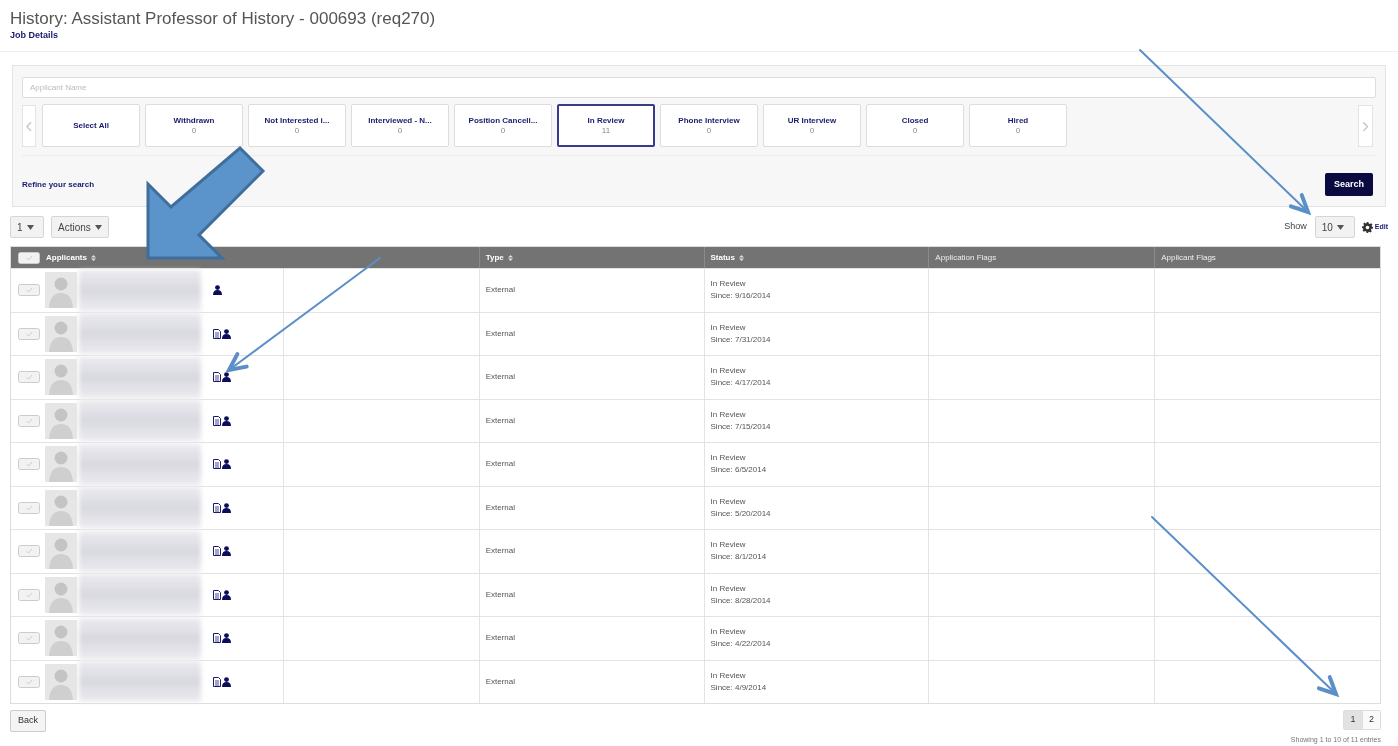  Describe the element at coordinates (741, 426) in the screenshot. I see `status-date: Since: 7/15/2014` at that location.